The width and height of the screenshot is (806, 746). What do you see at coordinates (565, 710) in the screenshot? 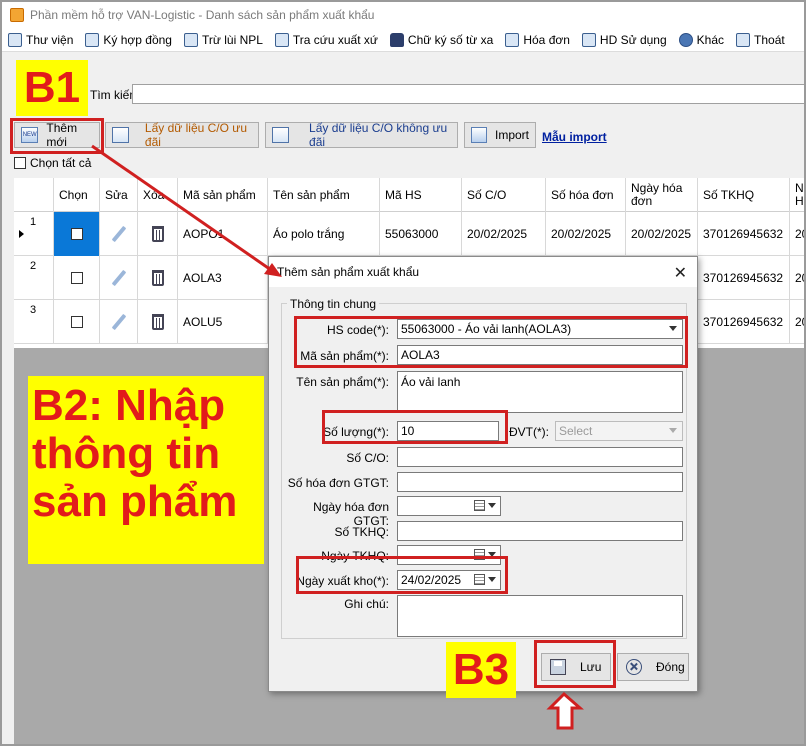
I see `up-arrow-icon` at bounding box center [565, 710].